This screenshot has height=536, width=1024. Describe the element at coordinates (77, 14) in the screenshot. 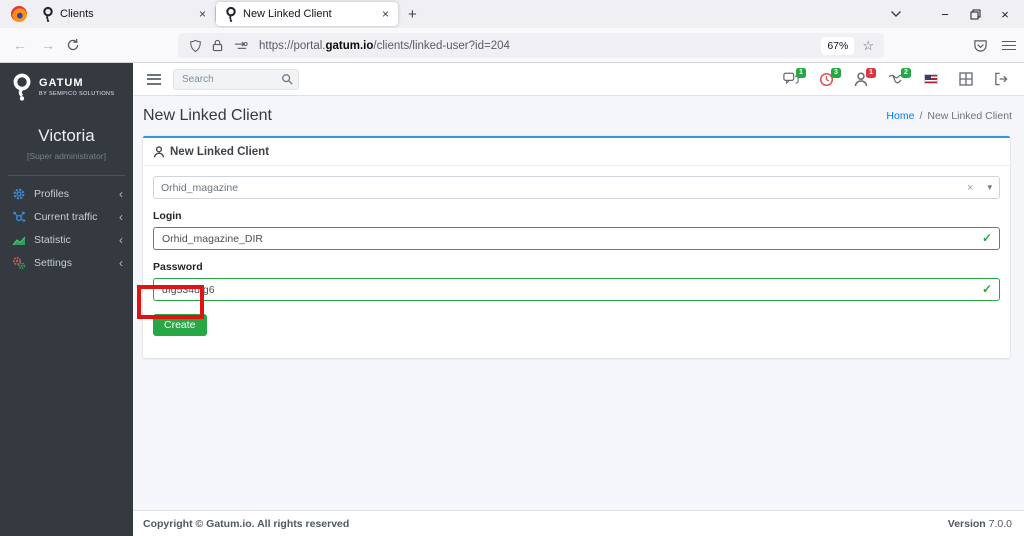

I see `tab-title: Clients` at that location.